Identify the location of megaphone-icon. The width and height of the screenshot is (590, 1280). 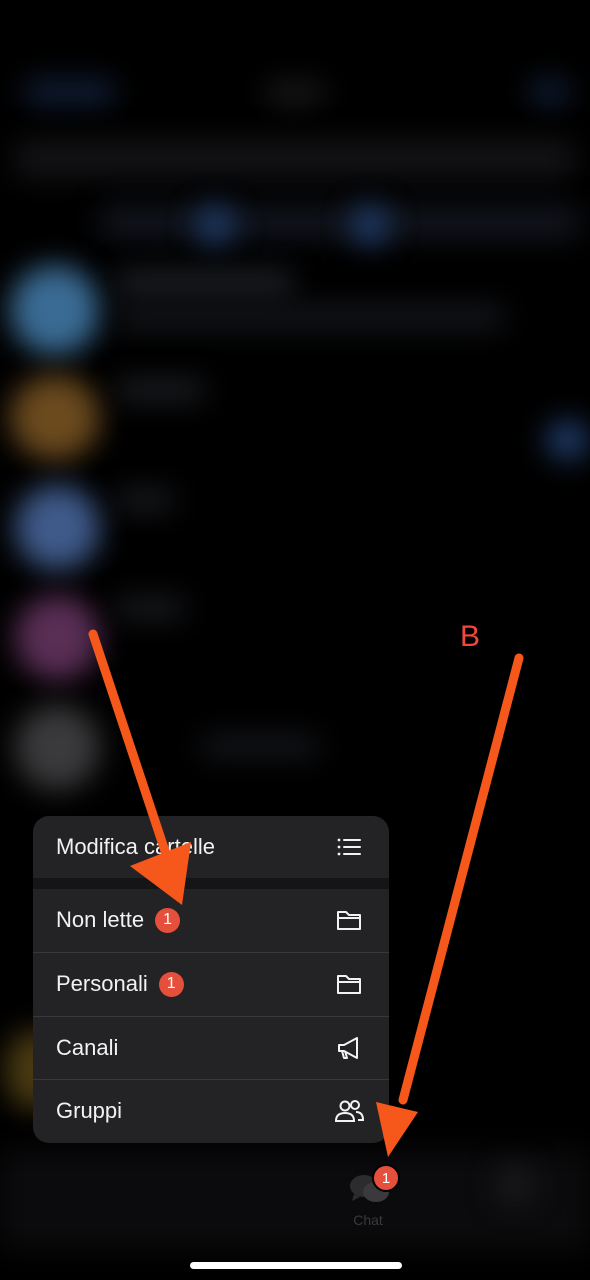
(348, 1048).